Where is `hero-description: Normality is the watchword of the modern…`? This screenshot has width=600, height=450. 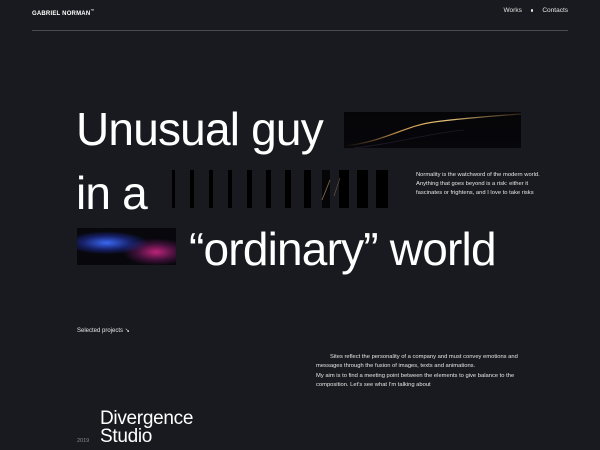
hero-description: Normality is the watchword of the modern… is located at coordinates (478, 184).